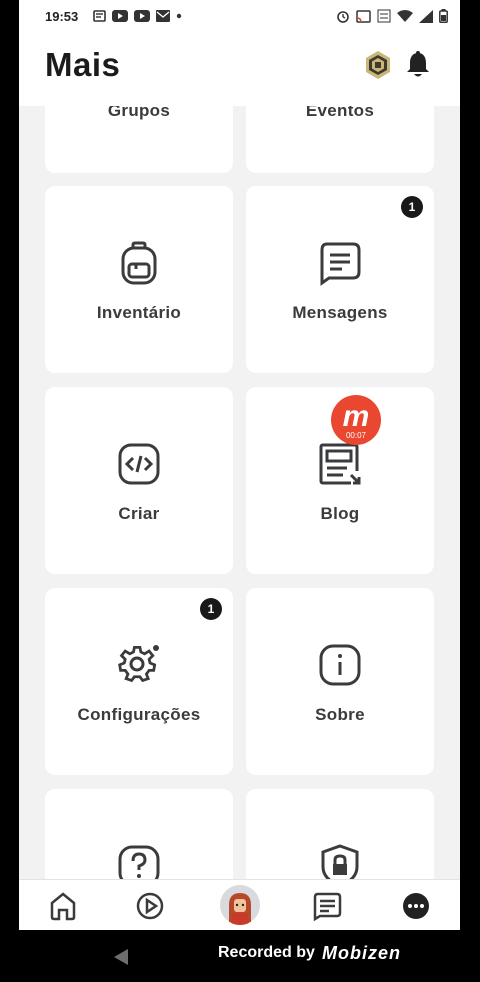  What do you see at coordinates (327, 906) in the screenshot?
I see `chat-icon` at bounding box center [327, 906].